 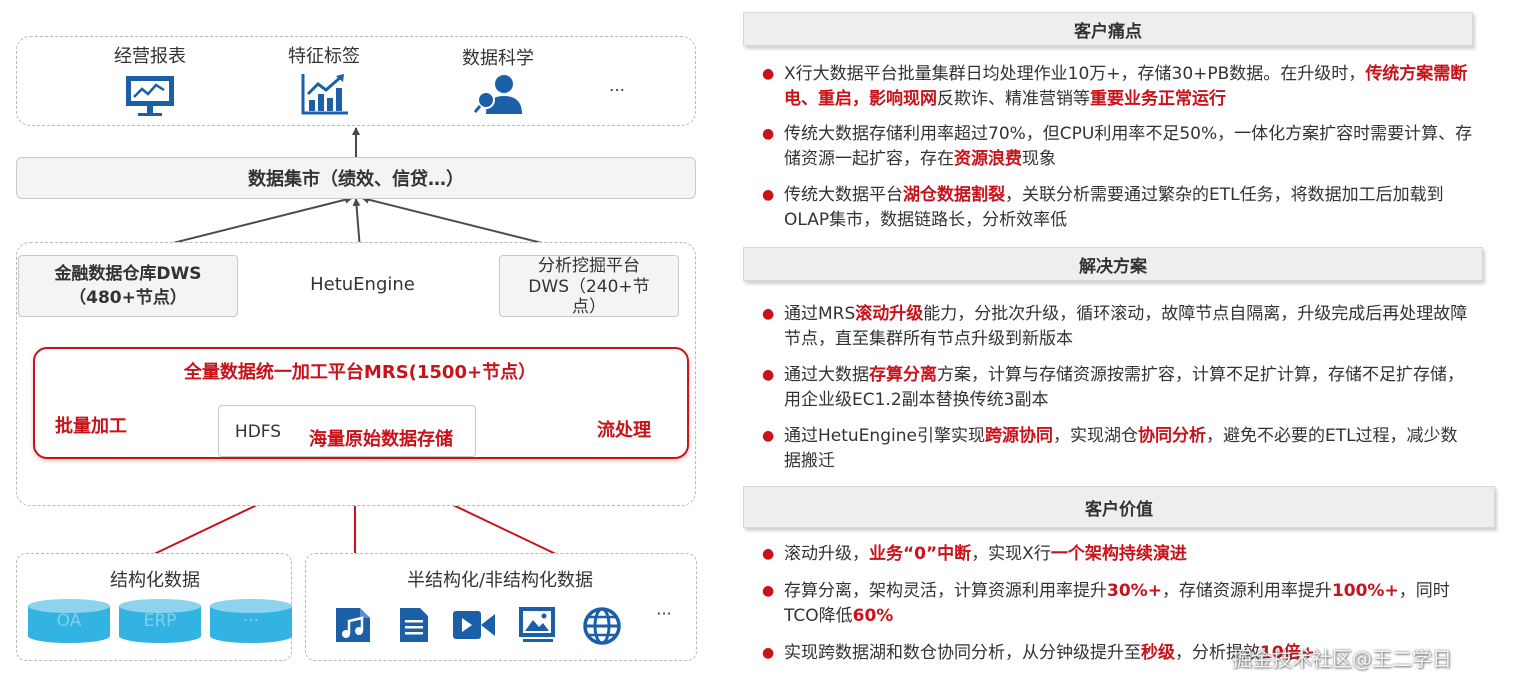 I want to click on database-erp-icon: ERP, so click(x=160, y=621).